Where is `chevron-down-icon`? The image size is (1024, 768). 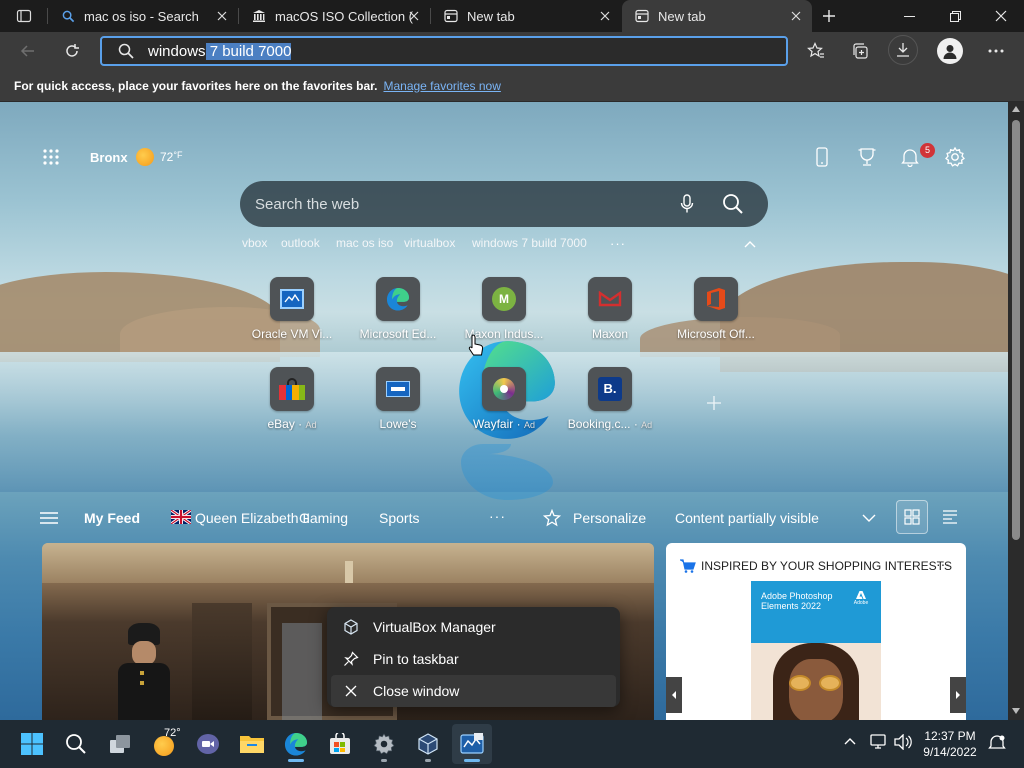
chevron-down-icon is located at coordinates (869, 518).